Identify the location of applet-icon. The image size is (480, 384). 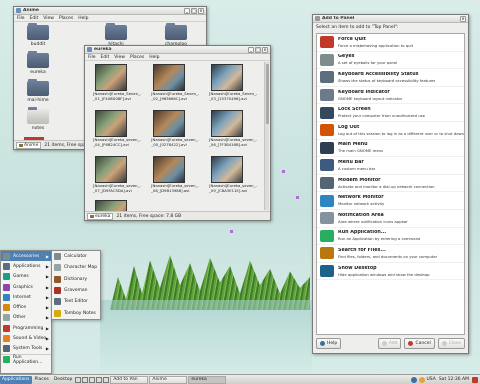
(327, 59).